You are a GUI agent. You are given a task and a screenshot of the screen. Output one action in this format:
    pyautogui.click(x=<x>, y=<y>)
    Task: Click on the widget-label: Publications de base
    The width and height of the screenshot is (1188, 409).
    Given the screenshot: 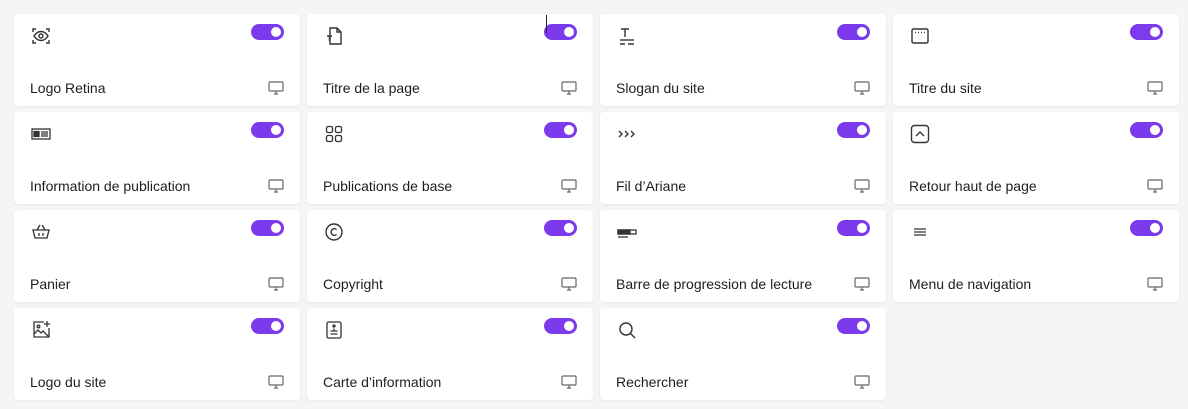 What is the action you would take?
    pyautogui.click(x=388, y=186)
    